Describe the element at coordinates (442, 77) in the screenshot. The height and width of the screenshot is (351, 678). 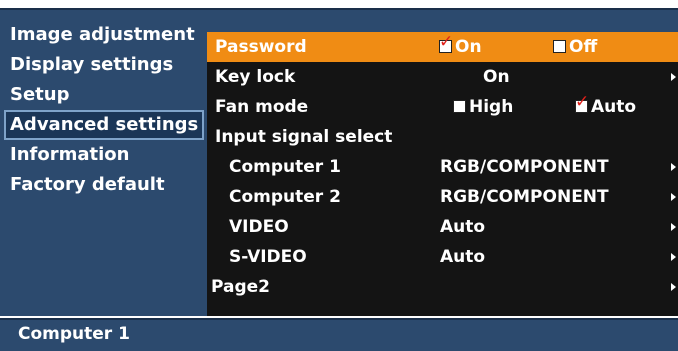
I see `keylock-row: Key lock On` at that location.